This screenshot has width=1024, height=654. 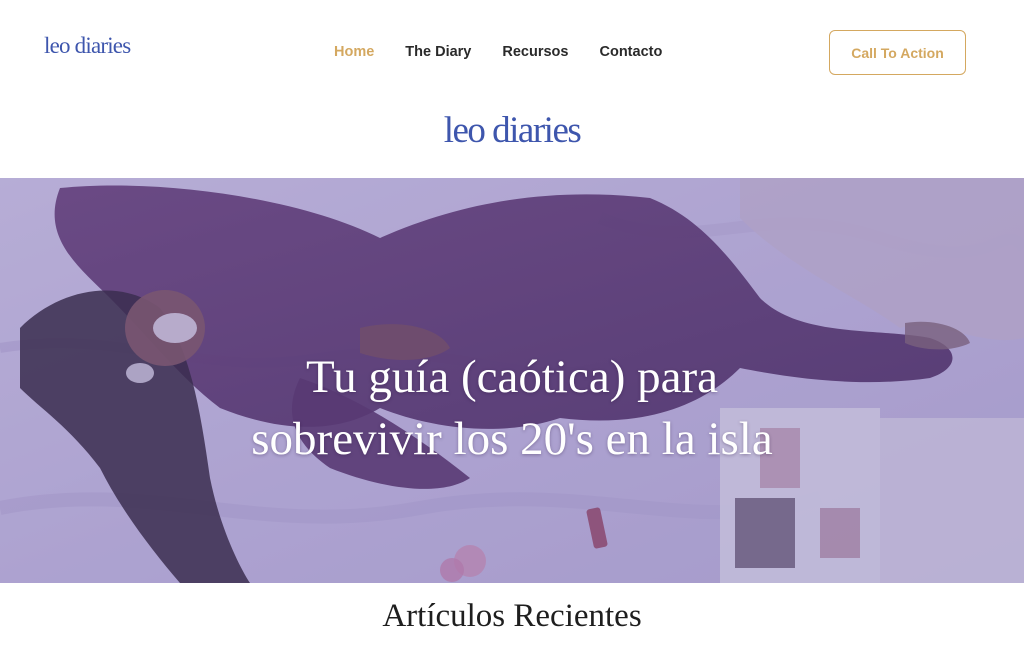 What do you see at coordinates (438, 52) in the screenshot?
I see `nav-item-the-diary: The Diary` at bounding box center [438, 52].